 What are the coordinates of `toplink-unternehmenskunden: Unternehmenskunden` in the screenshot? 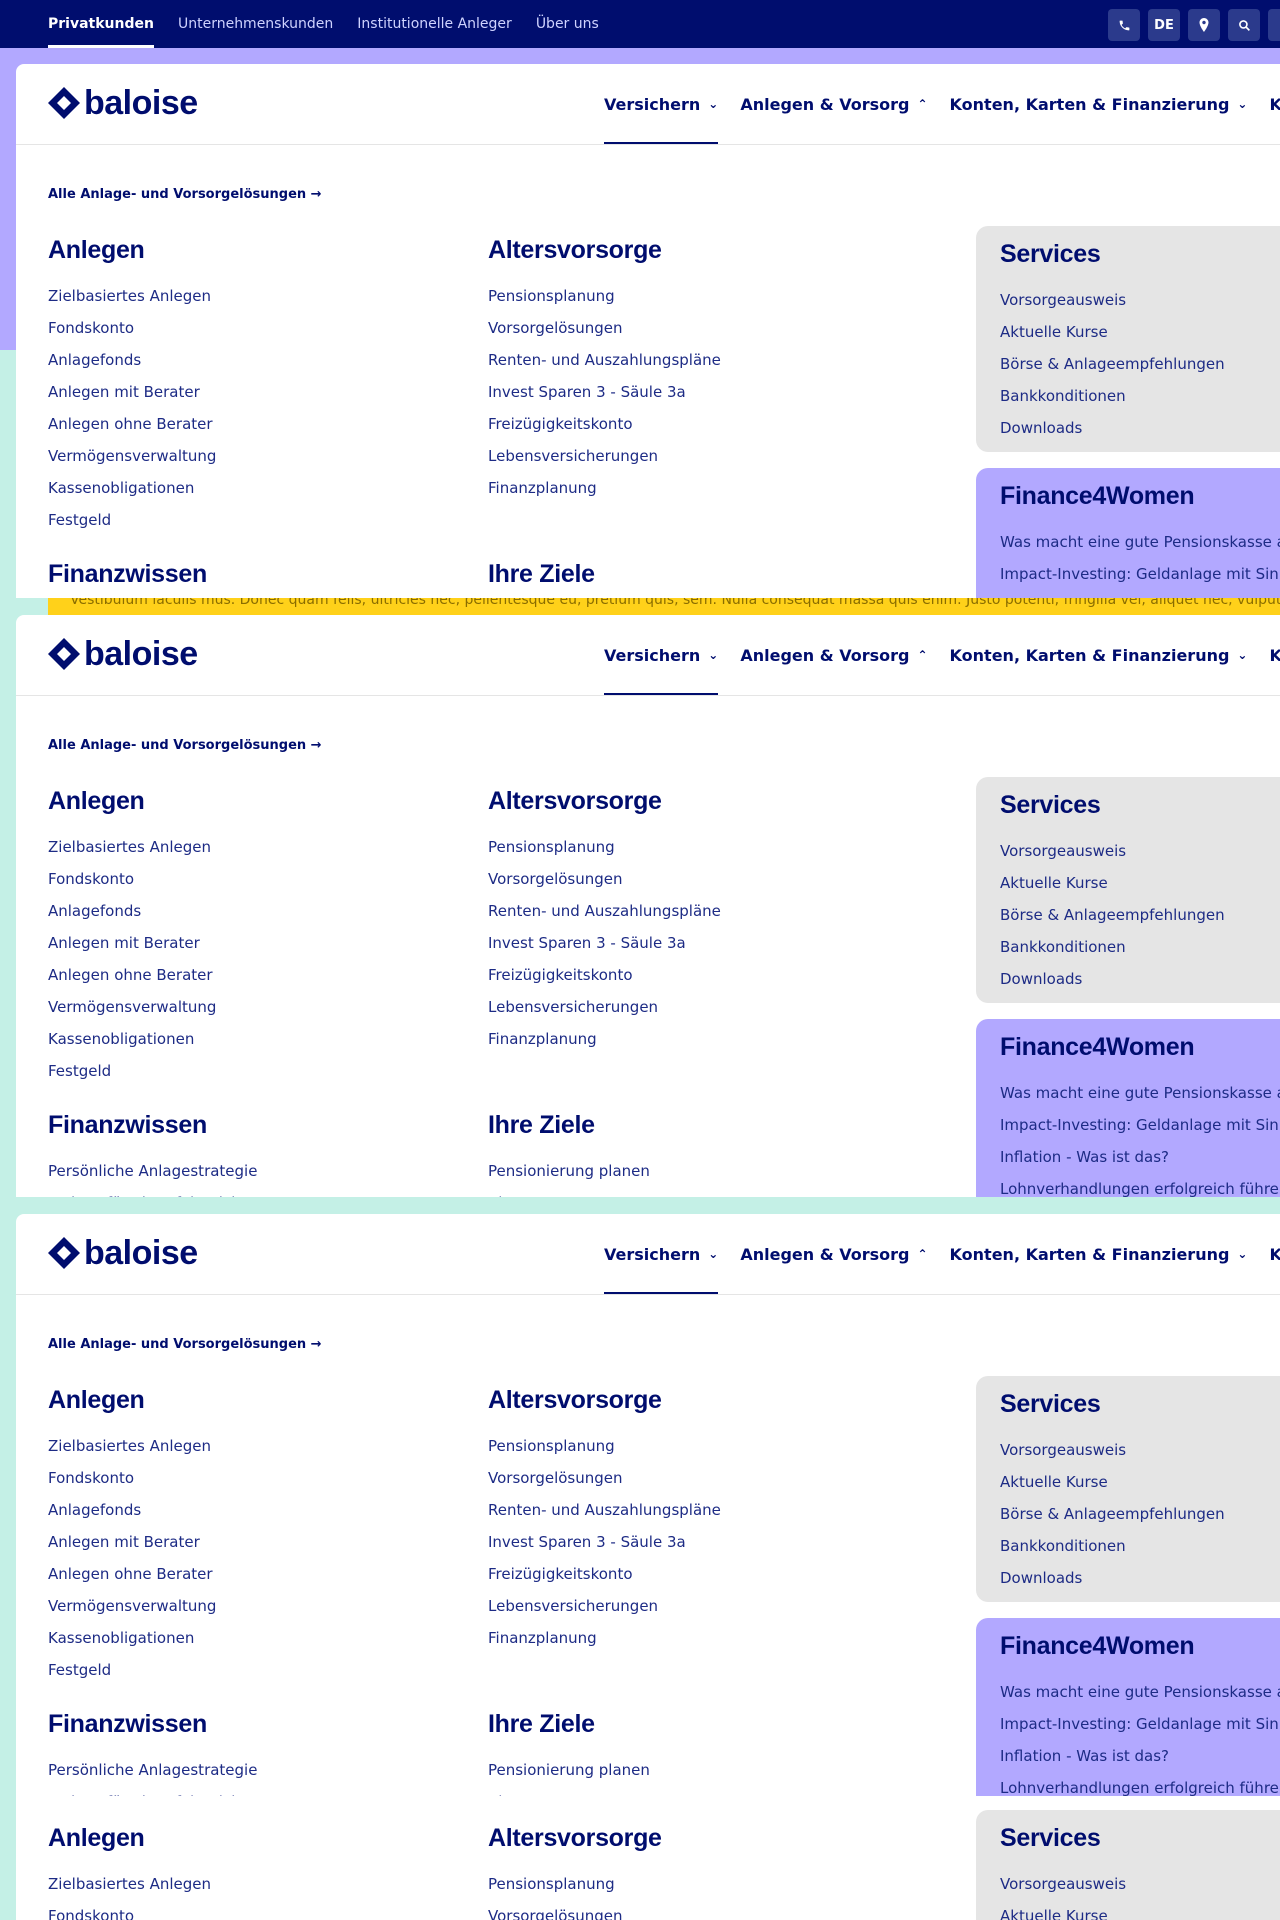 It's located at (255, 24).